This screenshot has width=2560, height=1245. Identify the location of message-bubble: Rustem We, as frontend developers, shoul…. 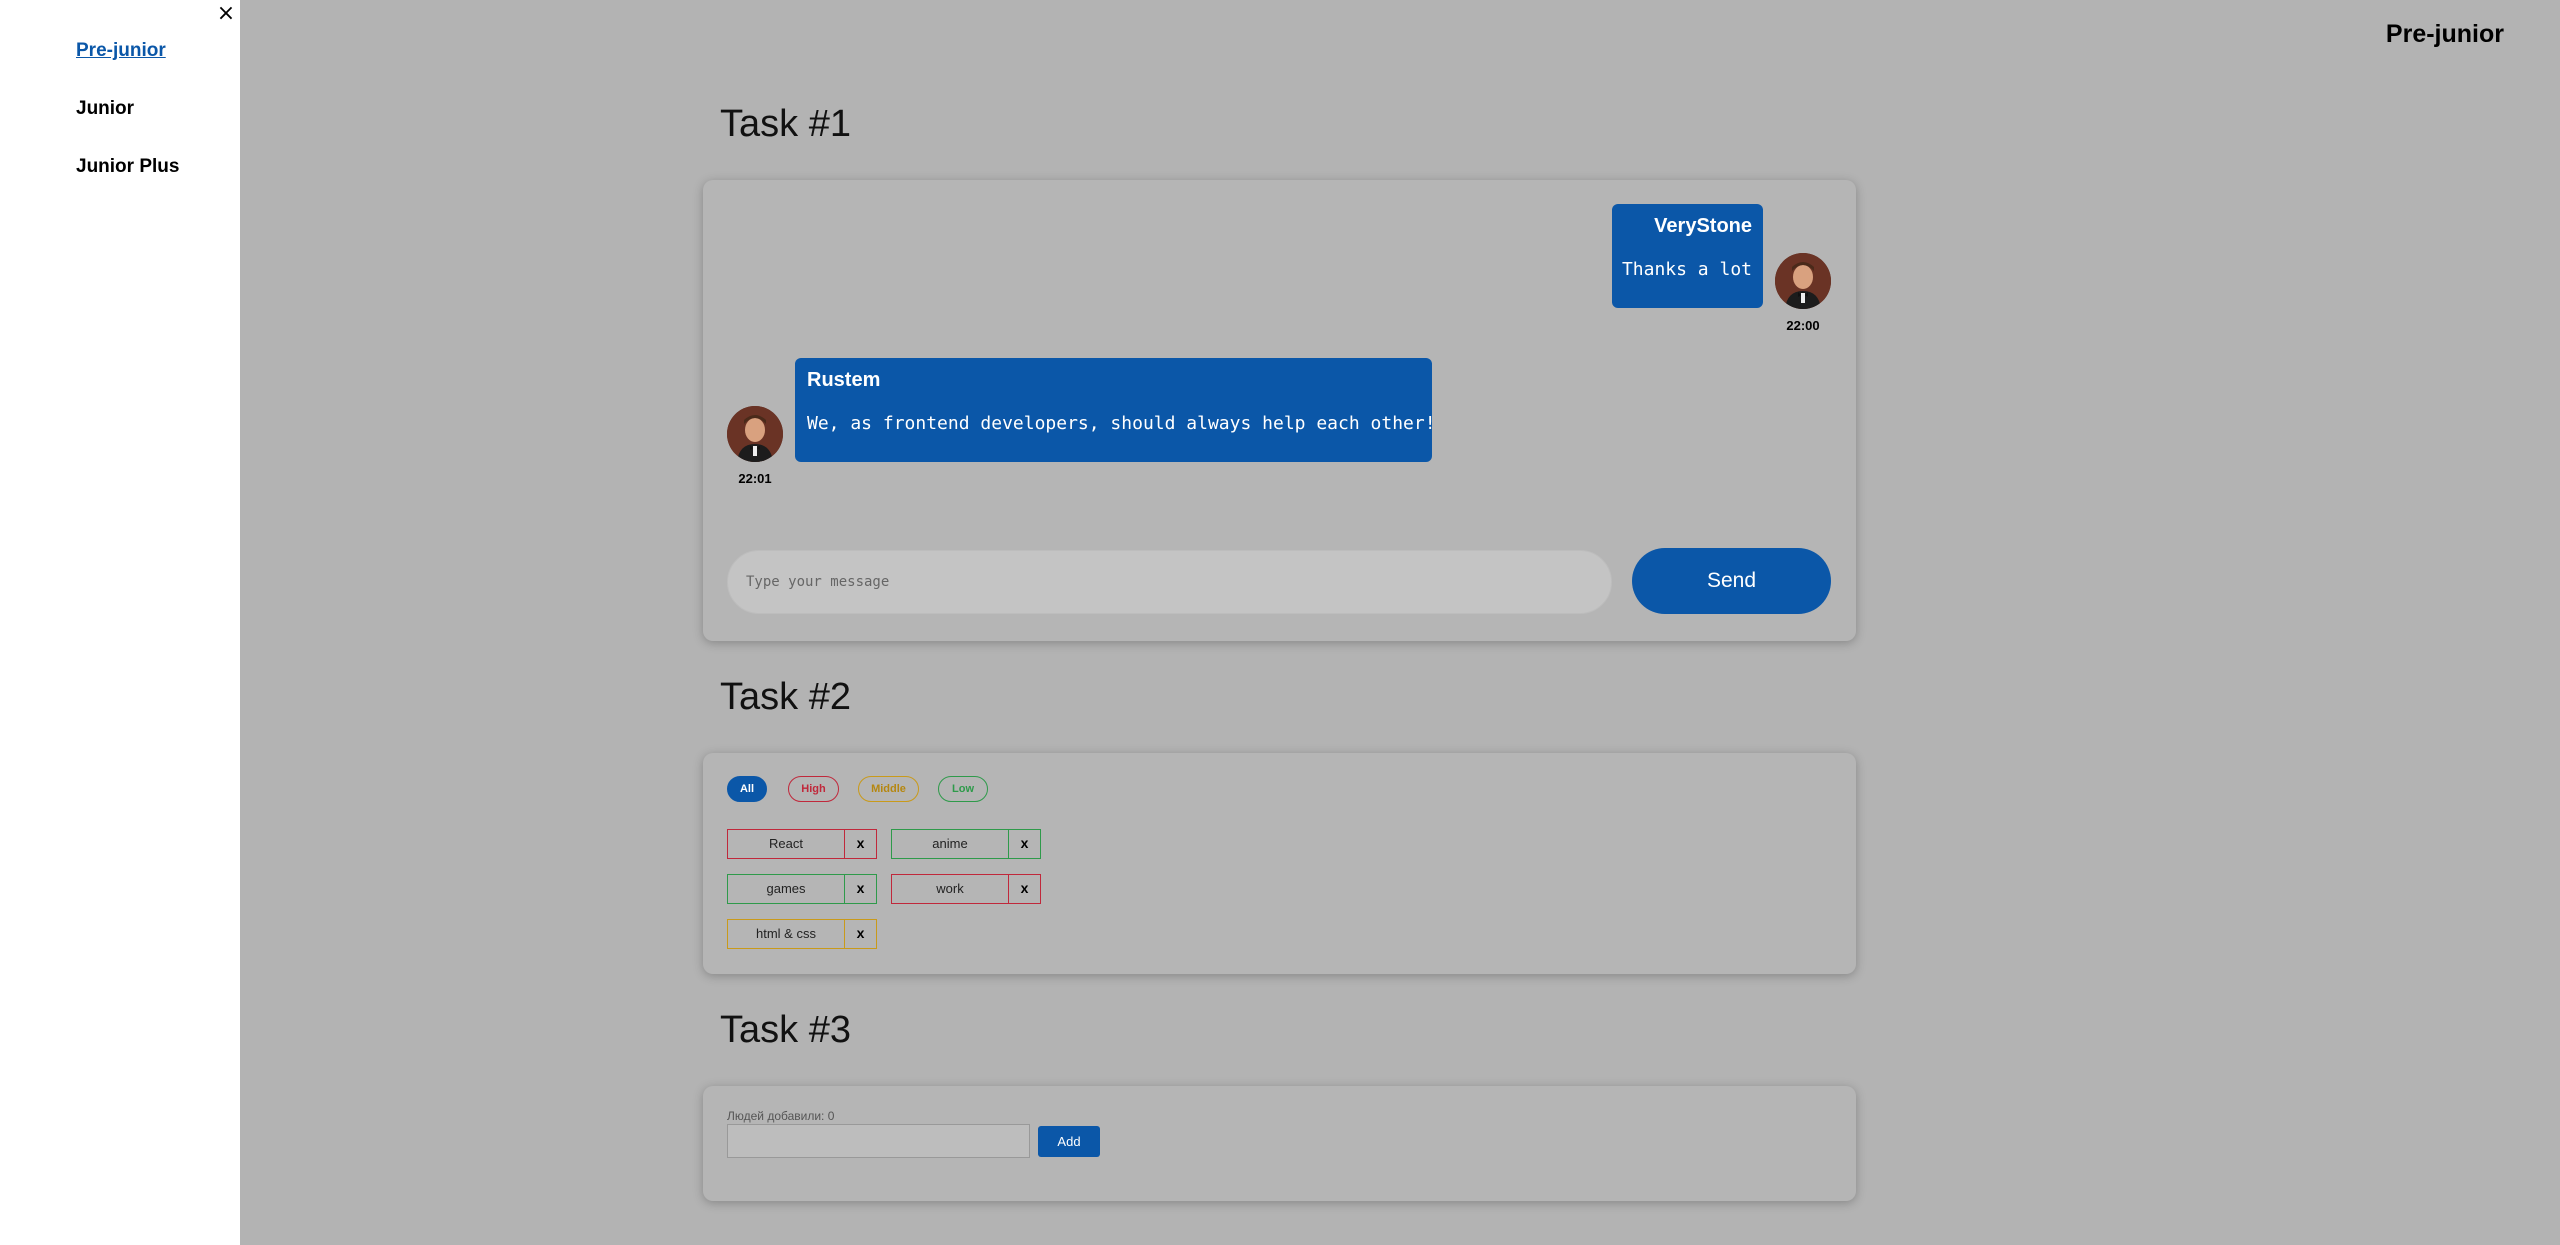
(1115, 410).